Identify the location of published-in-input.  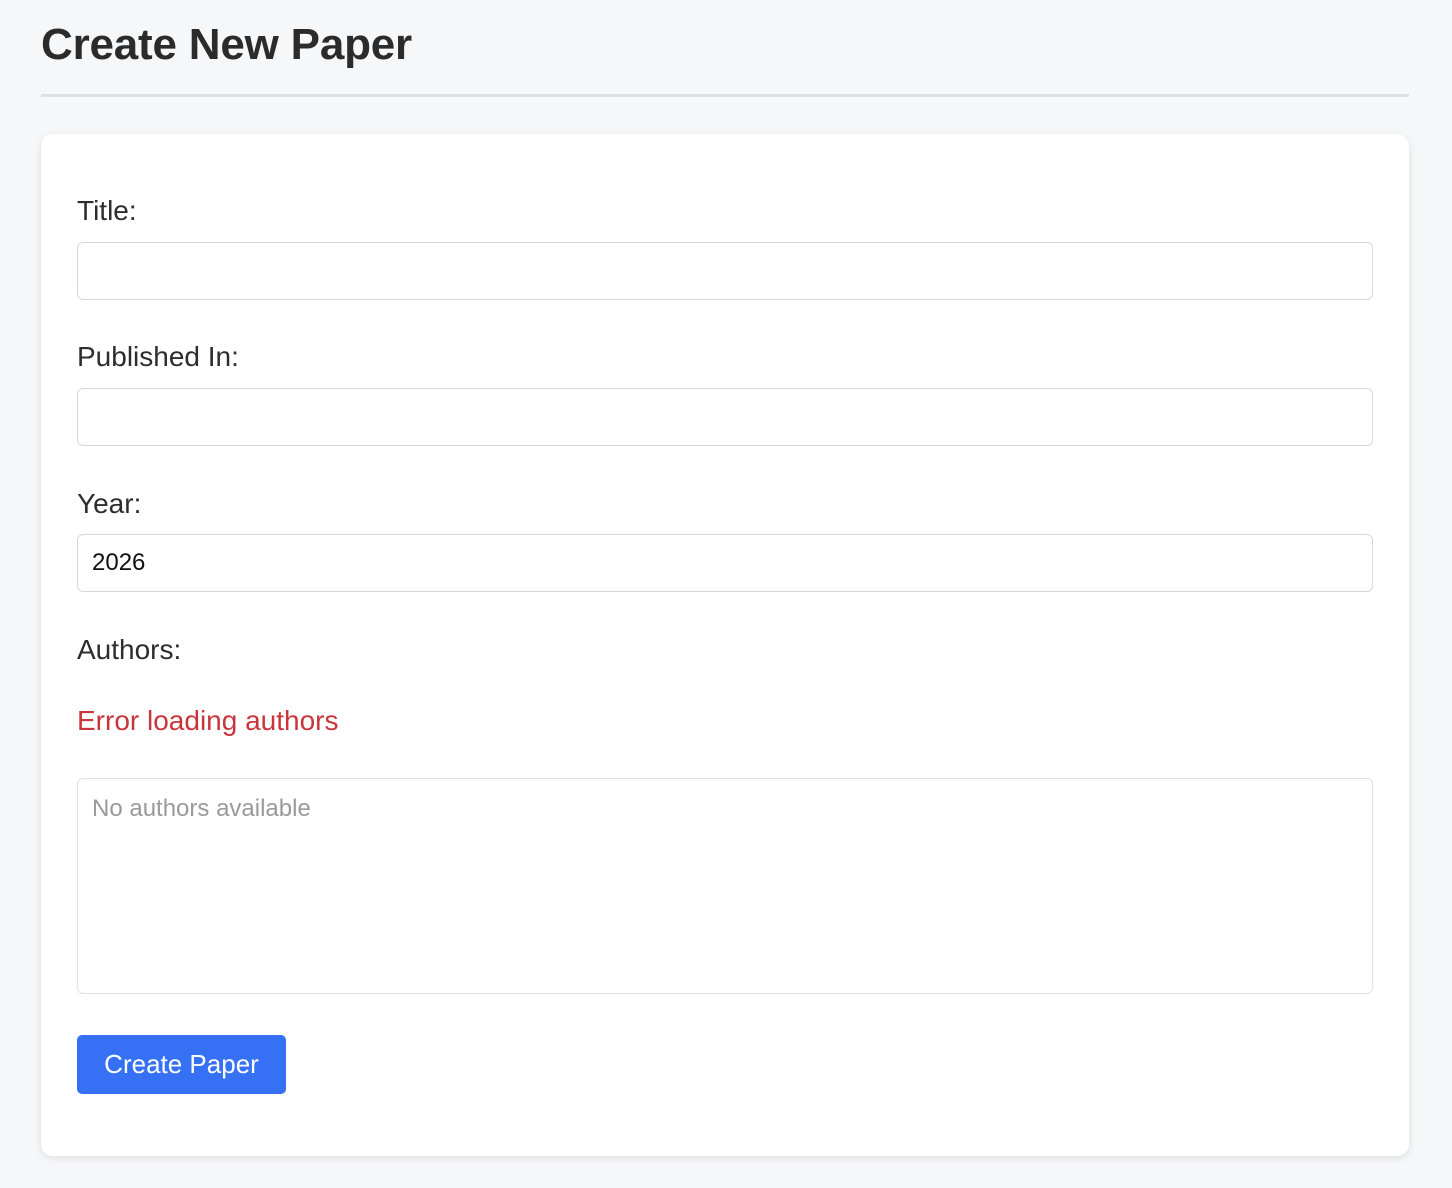
(725, 417).